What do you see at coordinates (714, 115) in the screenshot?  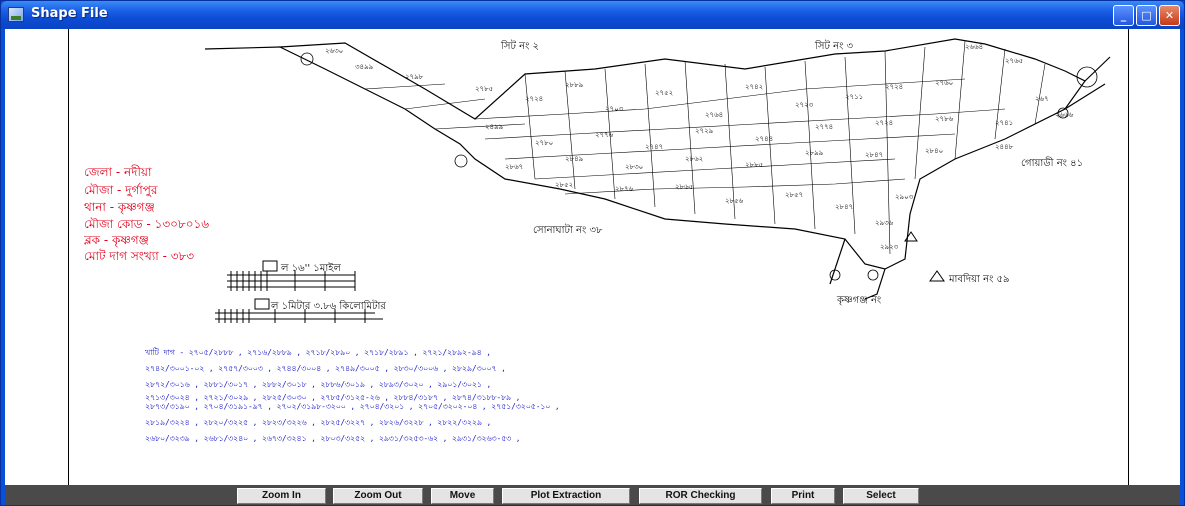 I see `svg-text: ২৭৬৪` at bounding box center [714, 115].